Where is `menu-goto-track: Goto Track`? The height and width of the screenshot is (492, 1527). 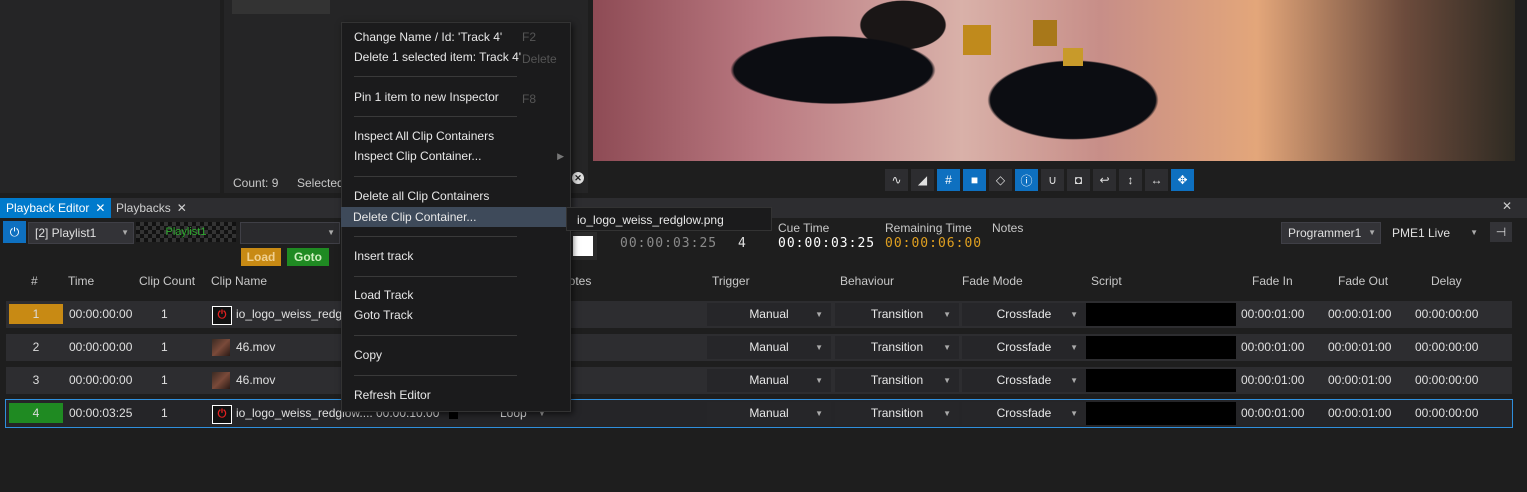
menu-goto-track: Goto Track is located at coordinates (456, 315).